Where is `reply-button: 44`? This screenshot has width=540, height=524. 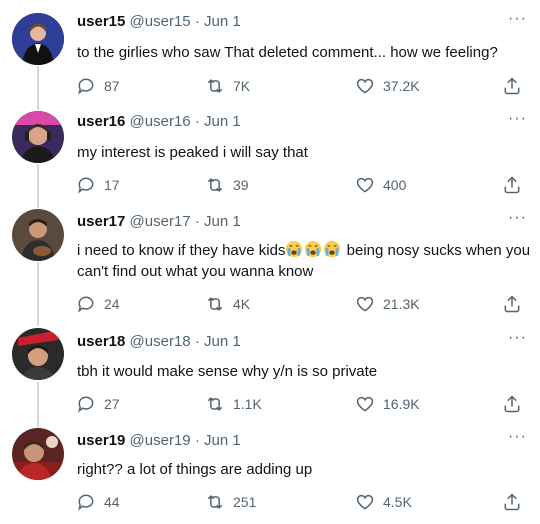
reply-button: 44 is located at coordinates (98, 502).